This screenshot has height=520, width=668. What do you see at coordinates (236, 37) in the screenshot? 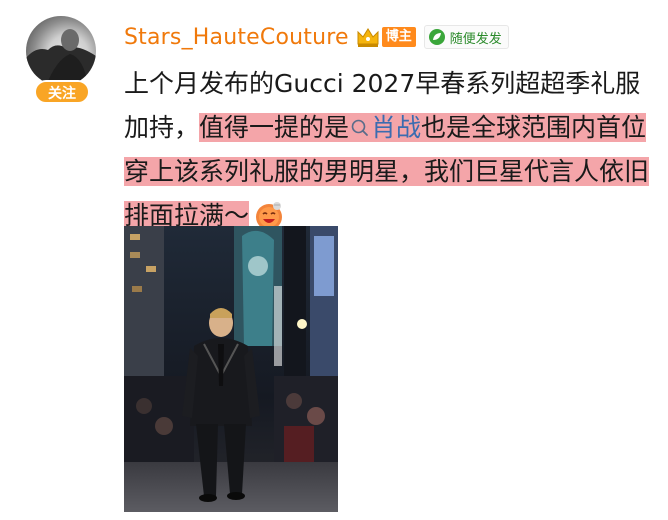
I see `username: Stars_HauteCouture` at bounding box center [236, 37].